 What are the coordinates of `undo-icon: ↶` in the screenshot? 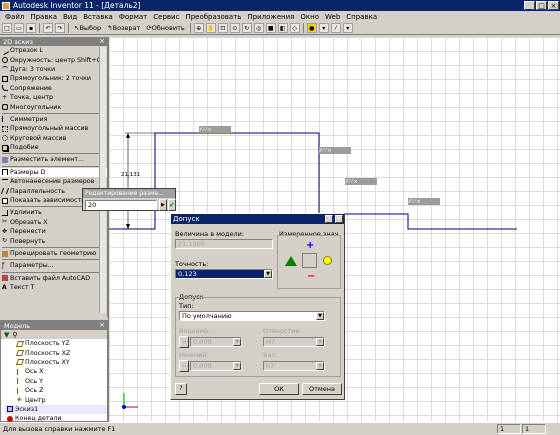 It's located at (48, 28).